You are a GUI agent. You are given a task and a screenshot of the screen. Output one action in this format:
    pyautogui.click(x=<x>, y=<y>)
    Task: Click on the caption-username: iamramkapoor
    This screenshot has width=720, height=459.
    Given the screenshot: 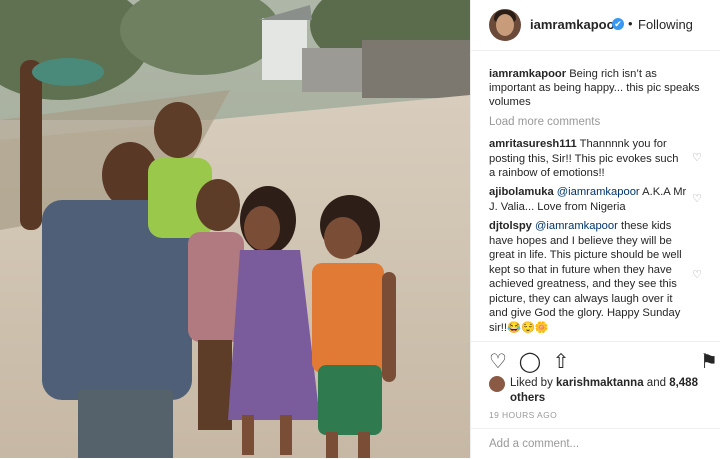 What is the action you would take?
    pyautogui.click(x=527, y=74)
    